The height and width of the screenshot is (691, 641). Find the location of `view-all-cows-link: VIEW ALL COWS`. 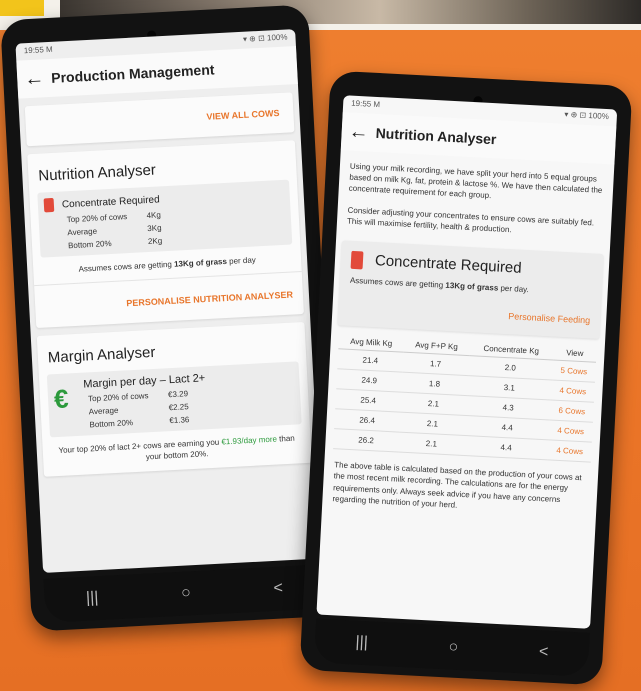

view-all-cows-link: VIEW ALL COWS is located at coordinates (242, 115).